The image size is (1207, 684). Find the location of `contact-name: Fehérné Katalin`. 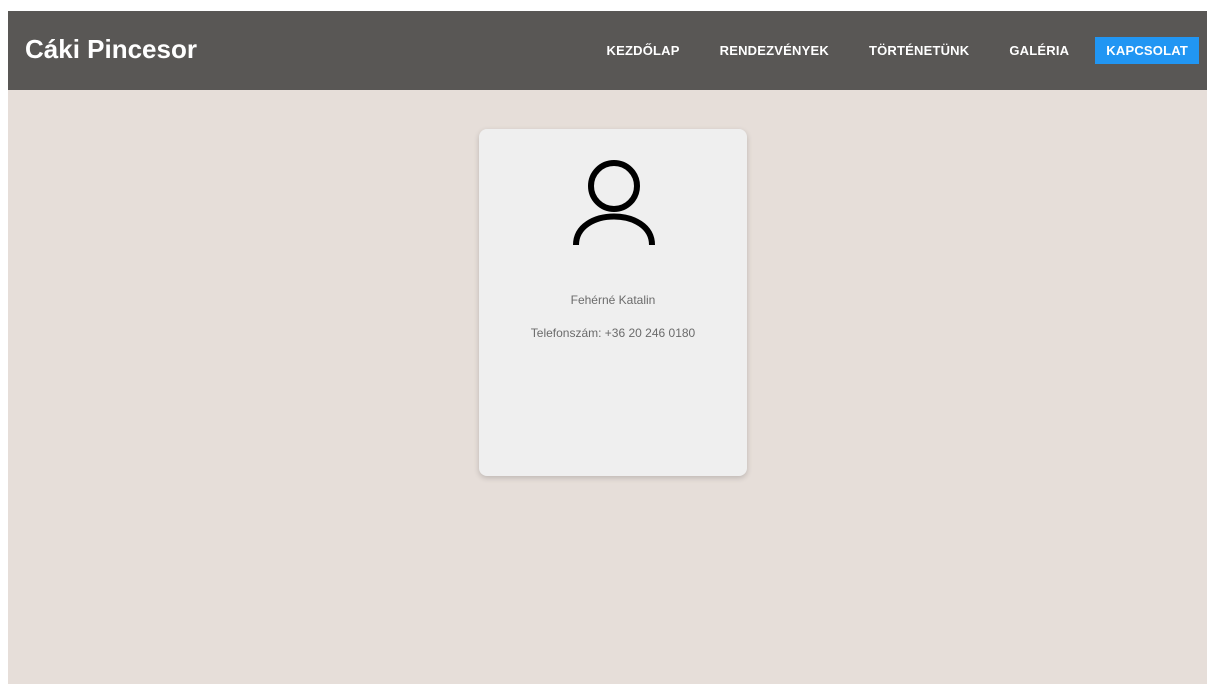

contact-name: Fehérné Katalin is located at coordinates (613, 300).